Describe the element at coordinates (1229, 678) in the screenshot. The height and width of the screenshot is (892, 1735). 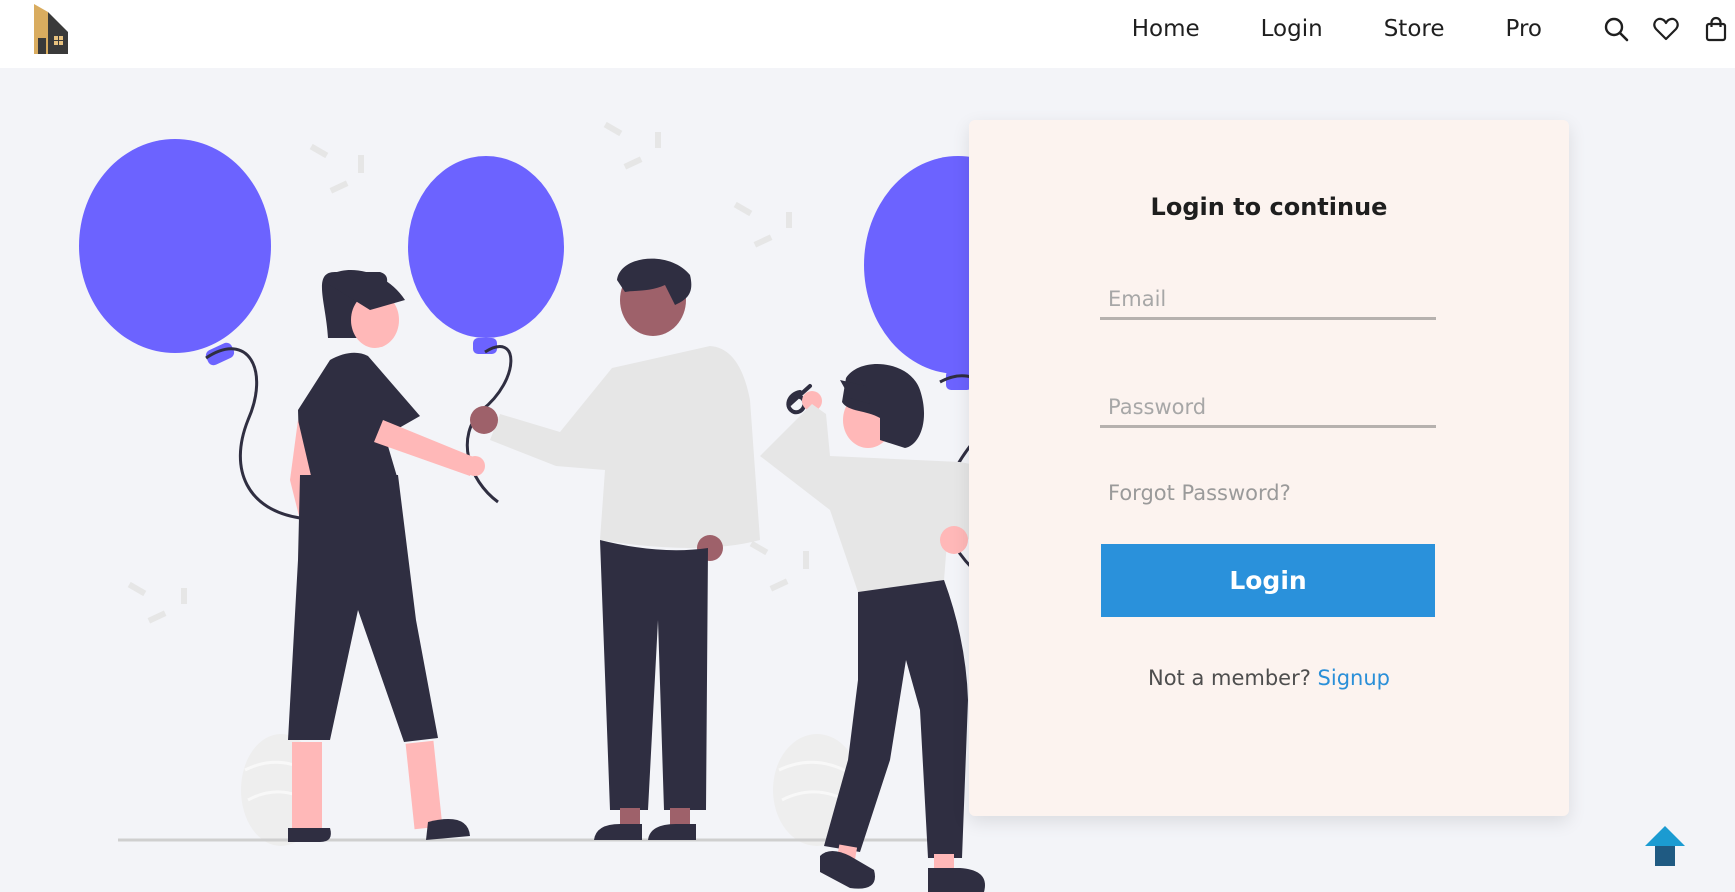
I see `signup-prompt-text: Not a member?` at that location.